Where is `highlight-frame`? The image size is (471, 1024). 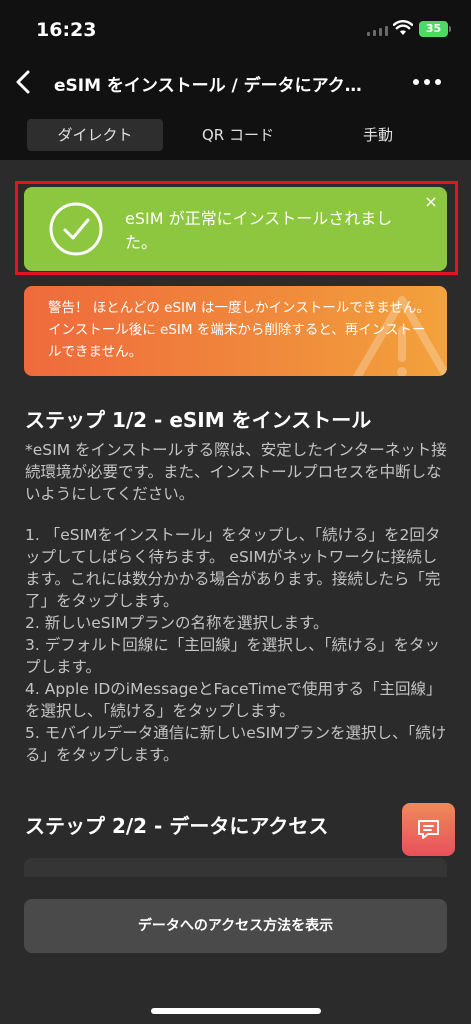
highlight-frame is located at coordinates (236, 228).